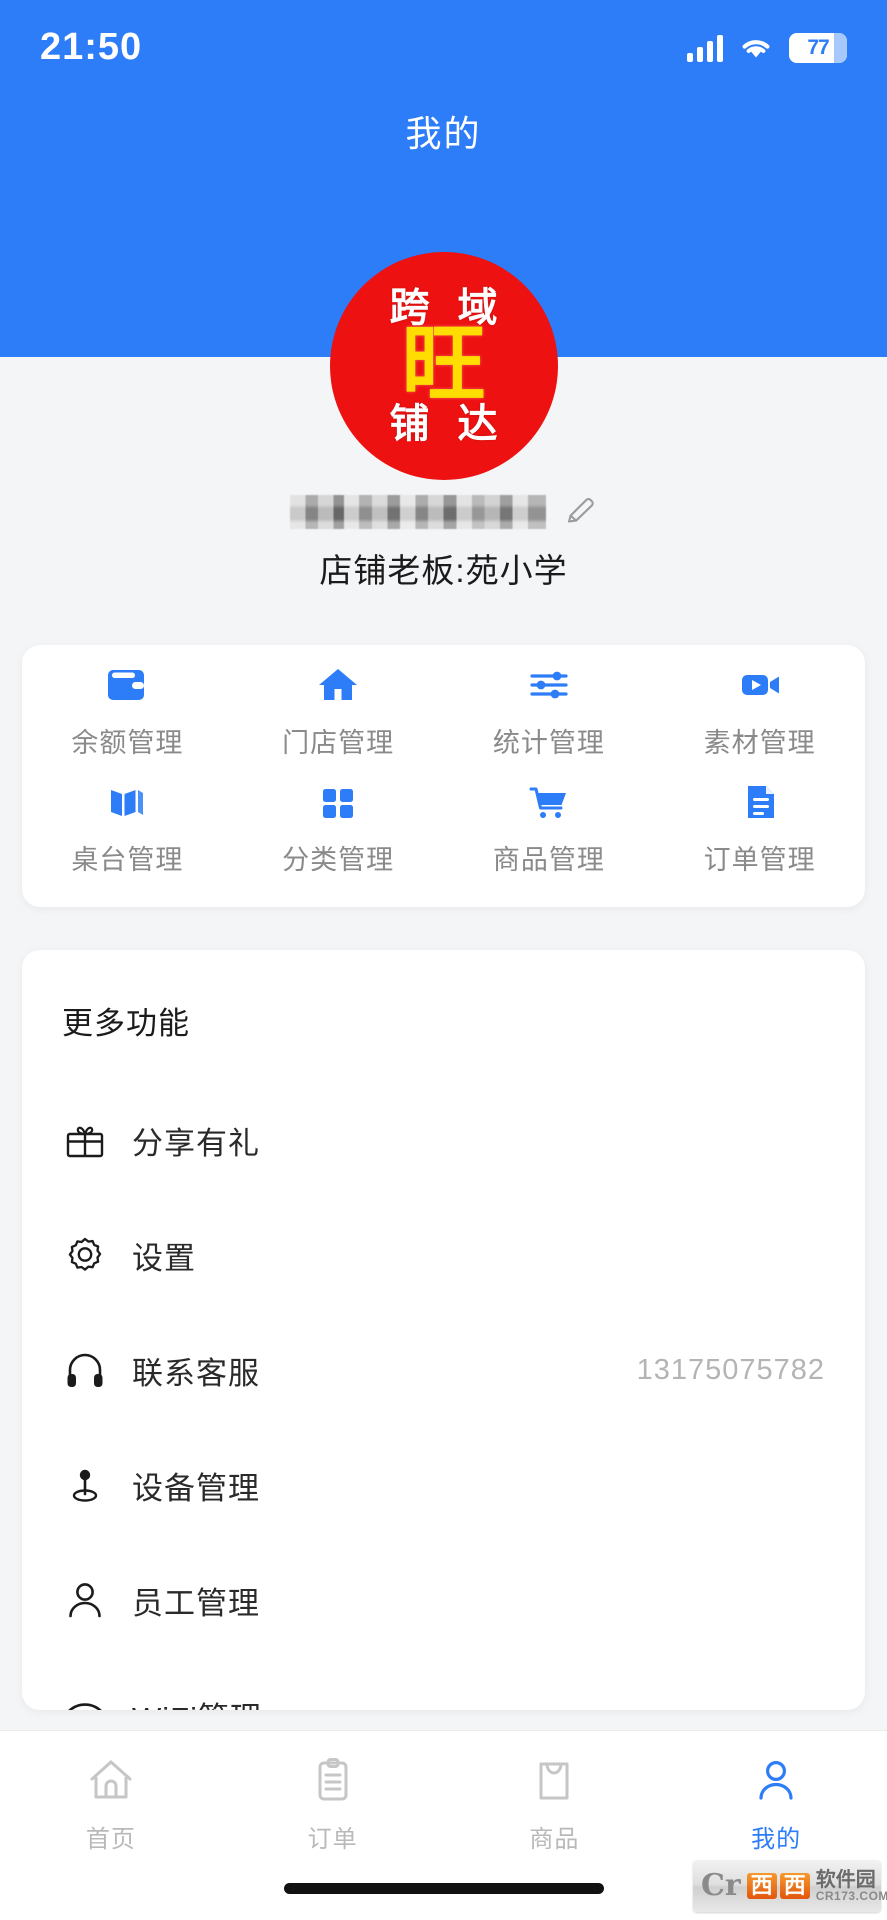 This screenshot has height=1920, width=887. What do you see at coordinates (90, 1486) in the screenshot?
I see `location-pin-icon` at bounding box center [90, 1486].